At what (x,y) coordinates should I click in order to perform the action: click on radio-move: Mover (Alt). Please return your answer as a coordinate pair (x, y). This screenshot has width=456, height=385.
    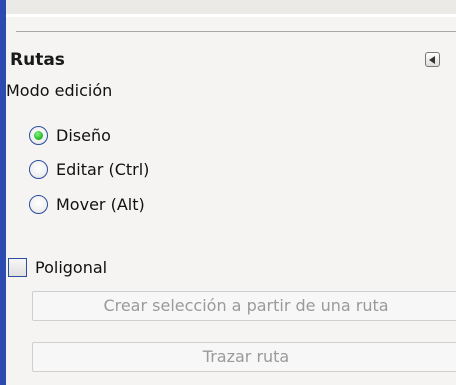
    Looking at the image, I should click on (87, 204).